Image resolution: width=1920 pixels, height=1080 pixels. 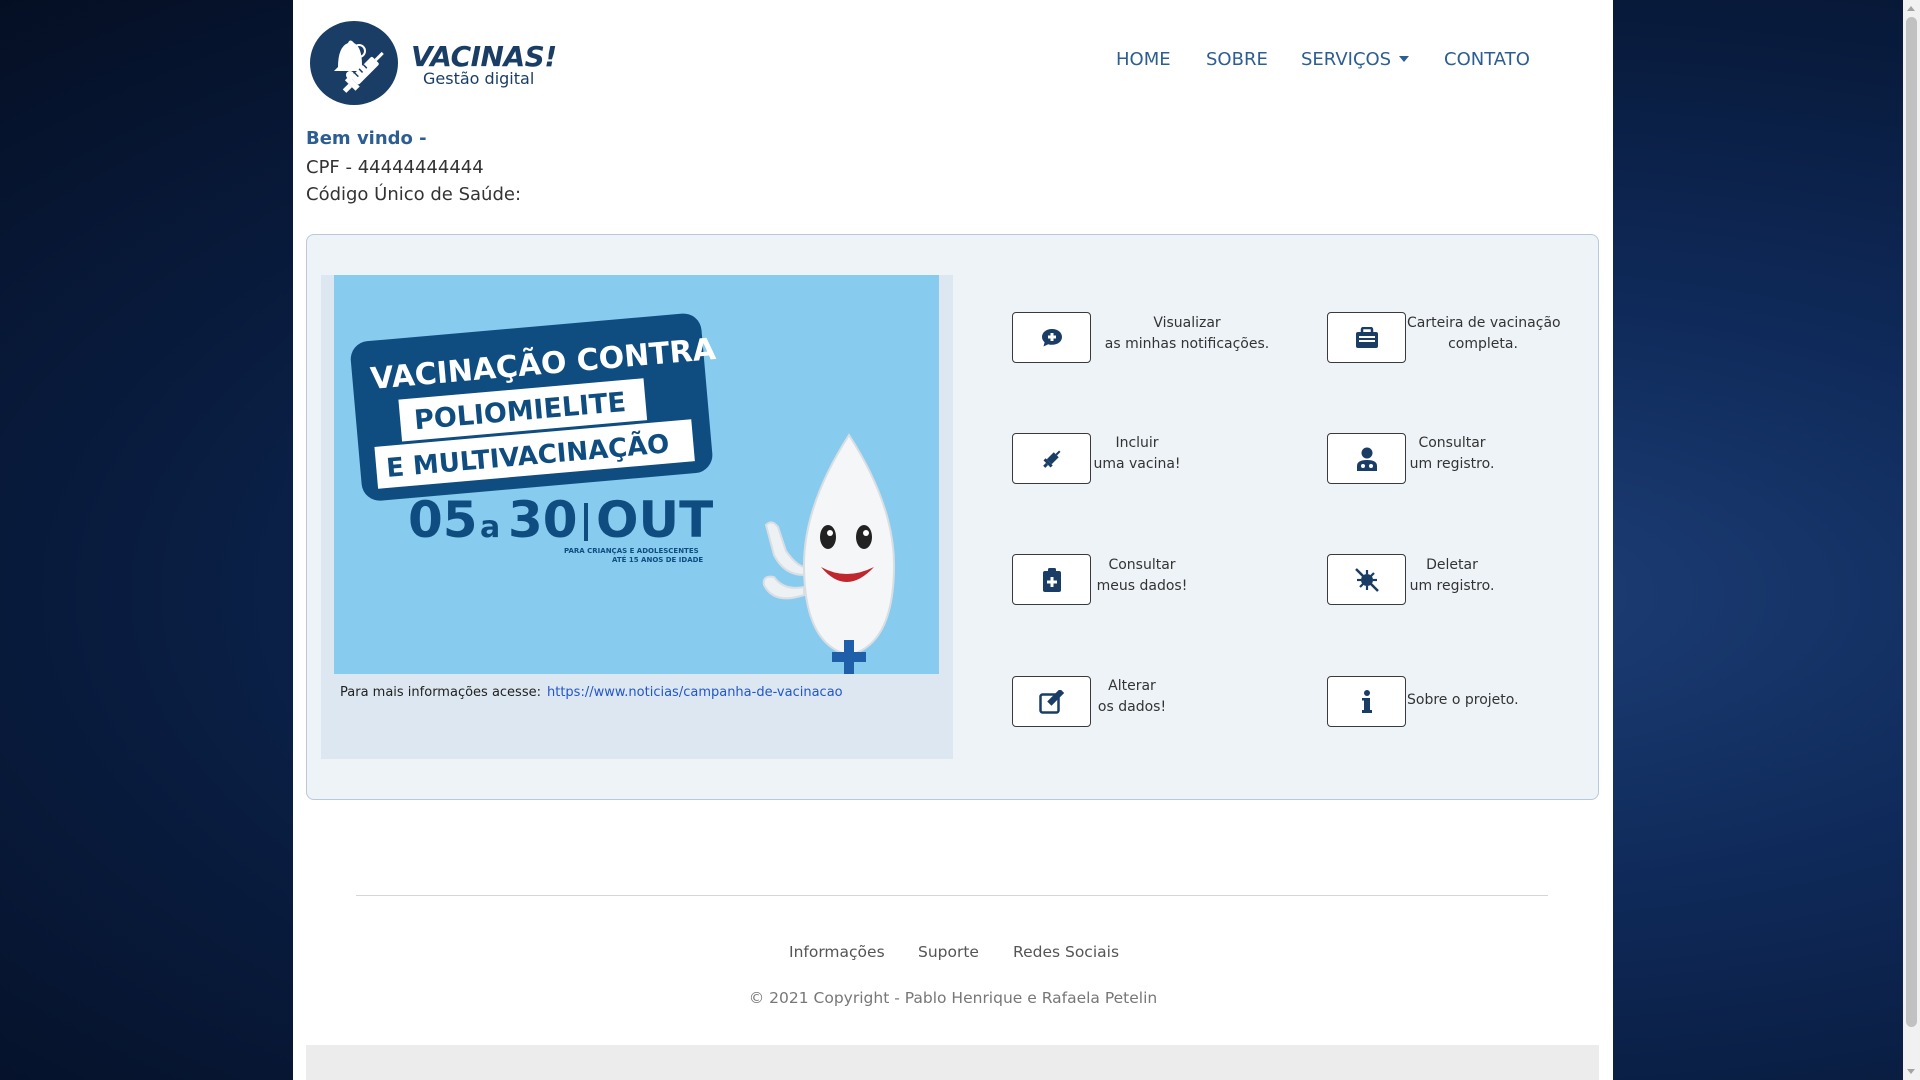 I want to click on nav-sobre: SOBRE, so click(x=1237, y=59).